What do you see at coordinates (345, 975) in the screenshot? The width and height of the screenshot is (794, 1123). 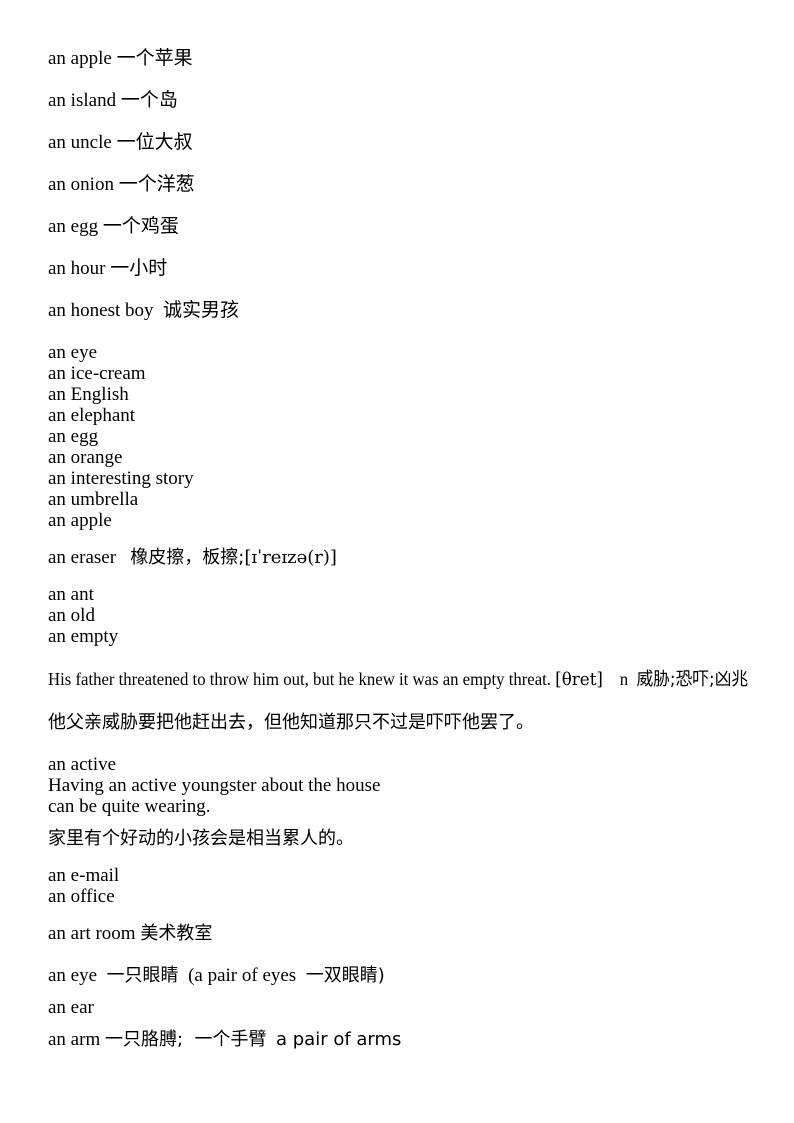 I see `eye-paren-zh: 一双眼睛)` at bounding box center [345, 975].